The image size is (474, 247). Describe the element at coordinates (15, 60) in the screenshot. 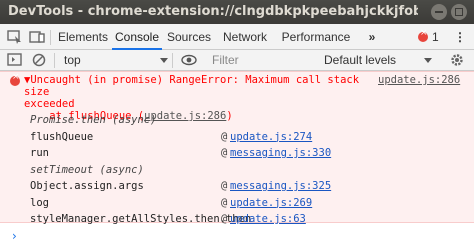

I see `show-sidebar-icon` at that location.